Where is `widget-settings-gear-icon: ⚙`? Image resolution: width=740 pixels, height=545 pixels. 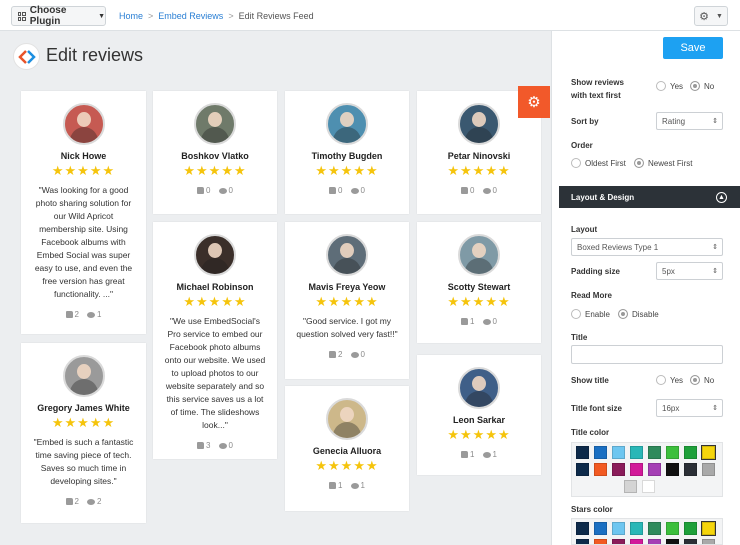 widget-settings-gear-icon: ⚙ is located at coordinates (534, 102).